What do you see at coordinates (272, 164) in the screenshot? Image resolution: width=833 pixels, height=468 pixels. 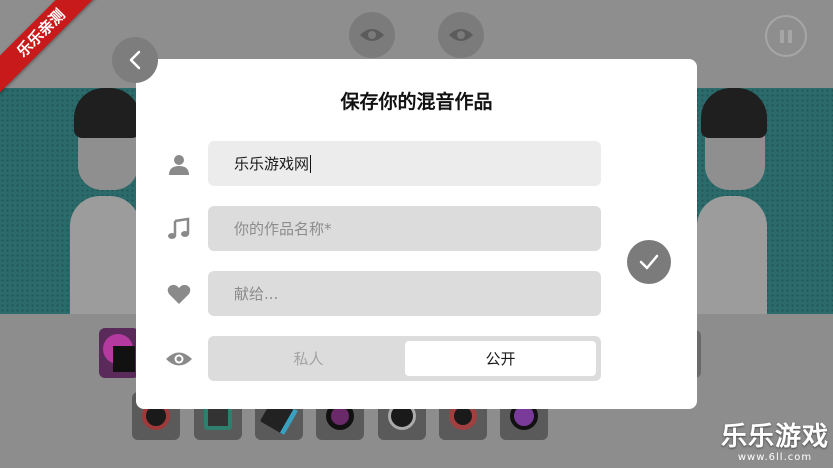 I see `author-value: 乐乐游戏网` at bounding box center [272, 164].